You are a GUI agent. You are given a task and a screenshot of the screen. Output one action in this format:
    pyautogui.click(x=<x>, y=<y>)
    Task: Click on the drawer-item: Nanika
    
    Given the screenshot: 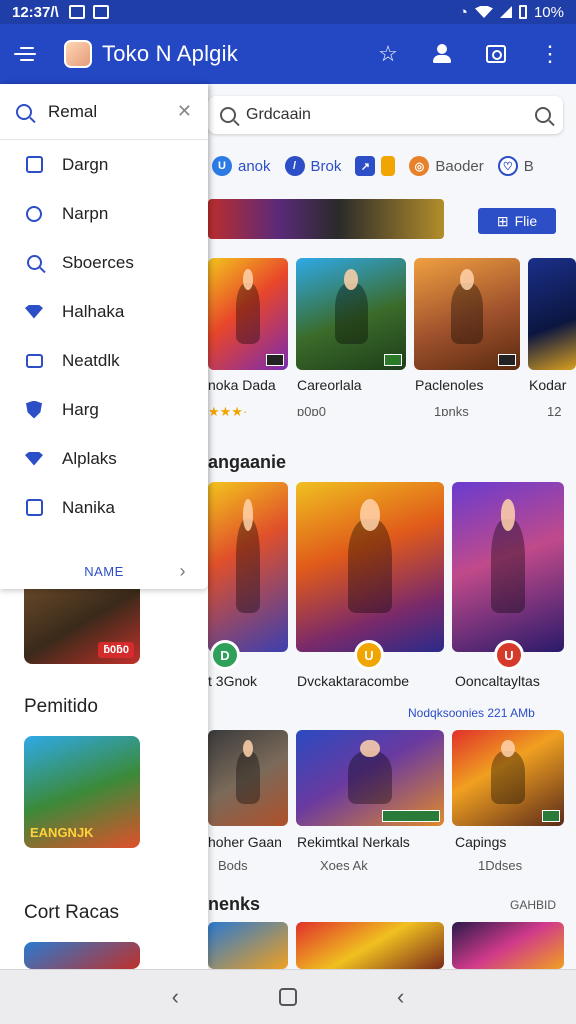 What is the action you would take?
    pyautogui.click(x=104, y=507)
    